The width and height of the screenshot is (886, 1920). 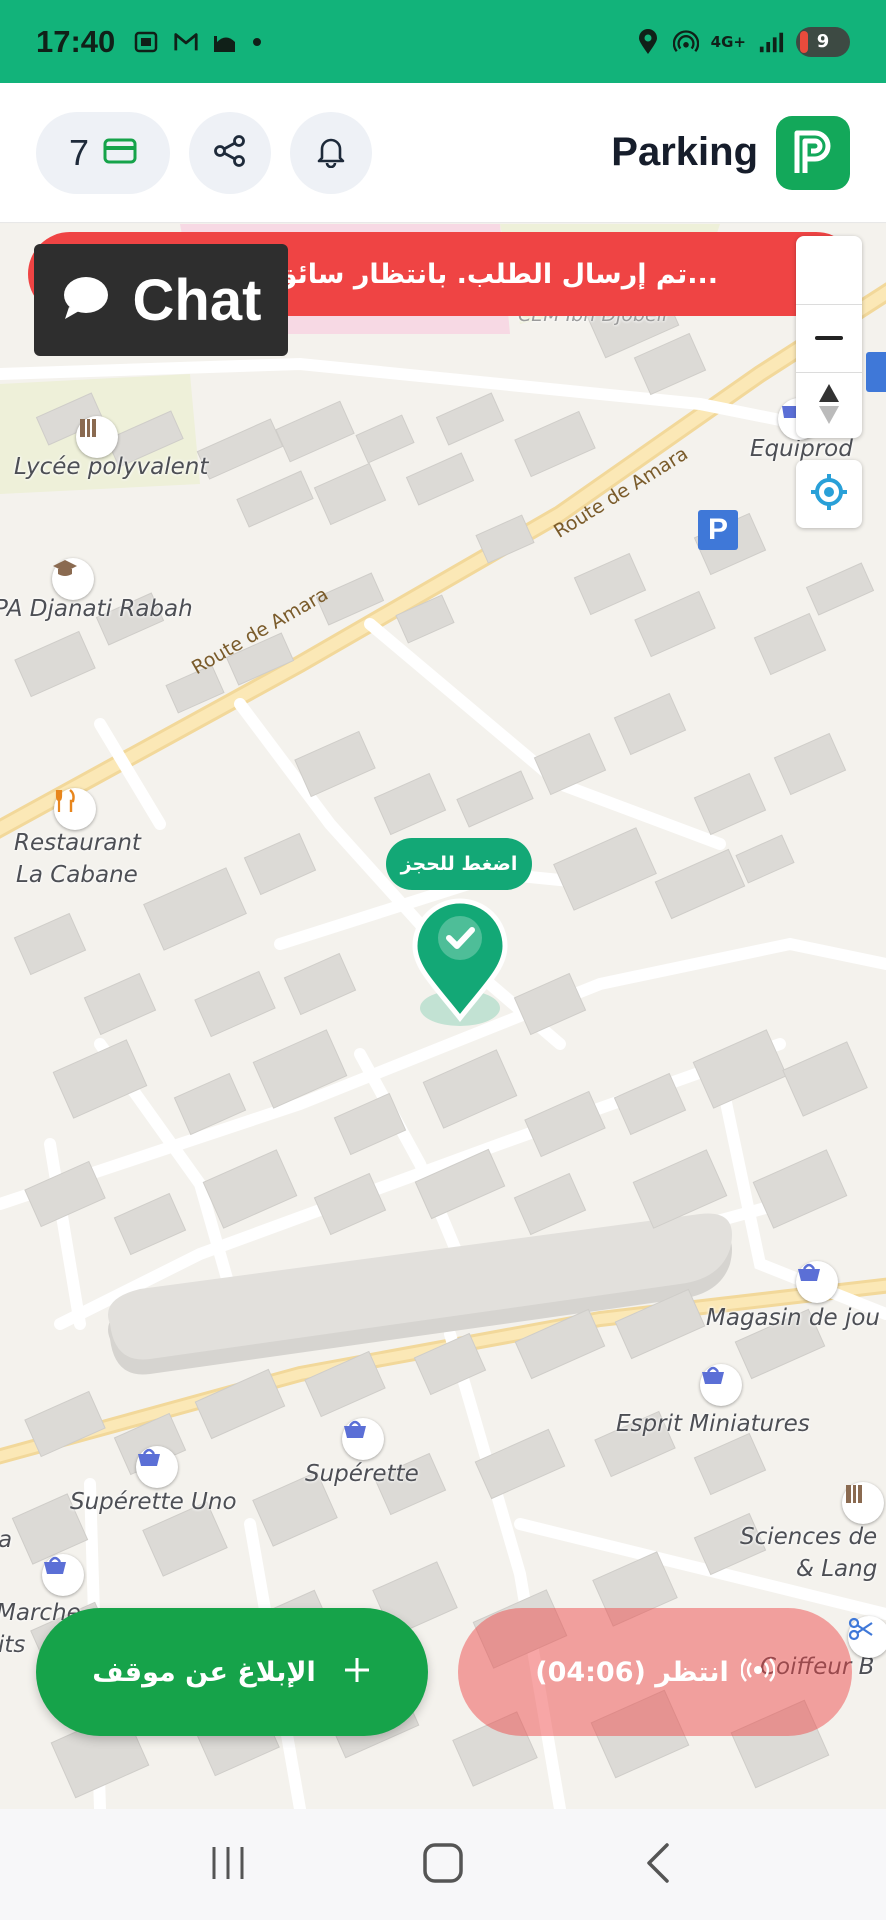 I want to click on credits-count: 7, so click(x=79, y=152).